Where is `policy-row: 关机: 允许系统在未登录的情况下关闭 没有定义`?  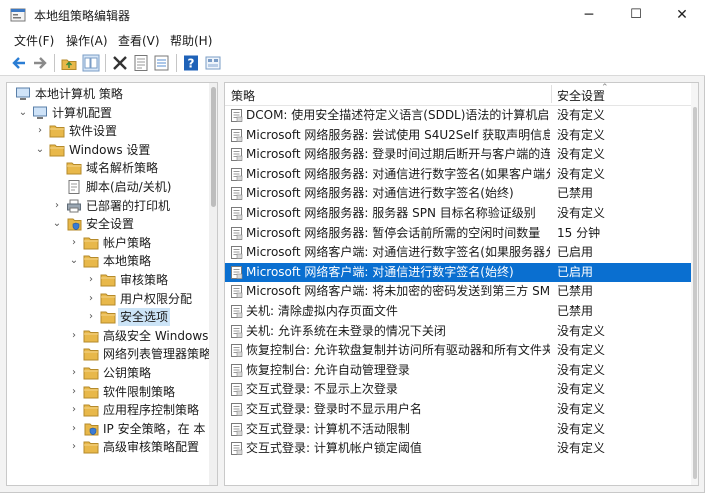 policy-row: 关机: 允许系统在未登录的情况下关闭 没有定义 is located at coordinates (459, 332).